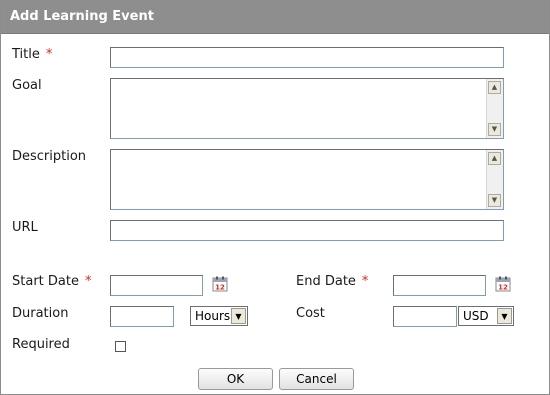 This screenshot has height=395, width=550. What do you see at coordinates (307, 108) in the screenshot?
I see `goal-textarea: ▲ ▼` at bounding box center [307, 108].